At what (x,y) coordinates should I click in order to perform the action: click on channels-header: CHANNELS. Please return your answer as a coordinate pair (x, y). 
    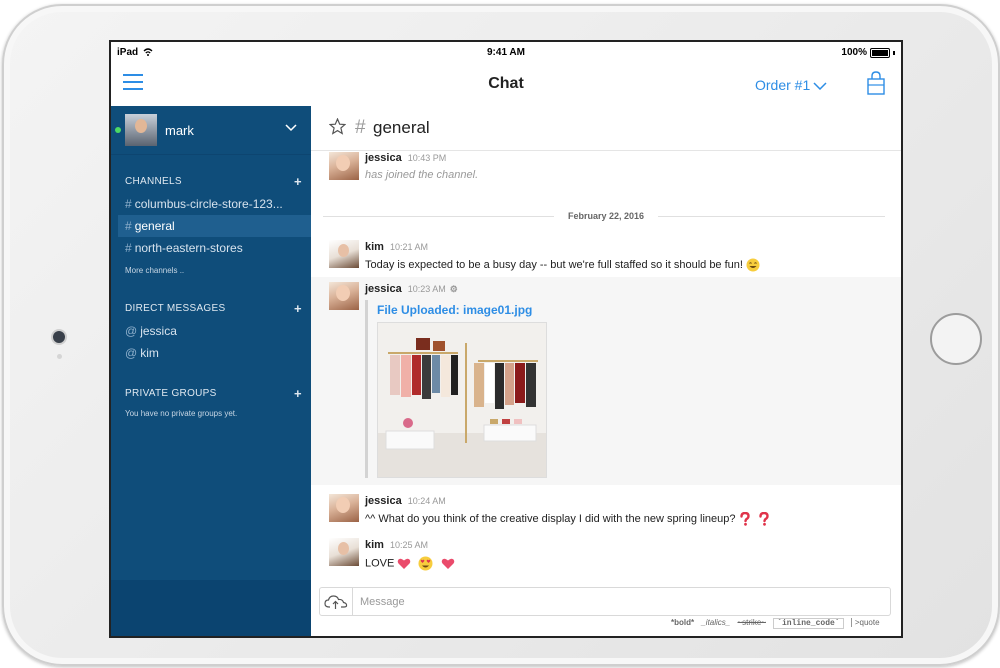
    Looking at the image, I should click on (153, 181).